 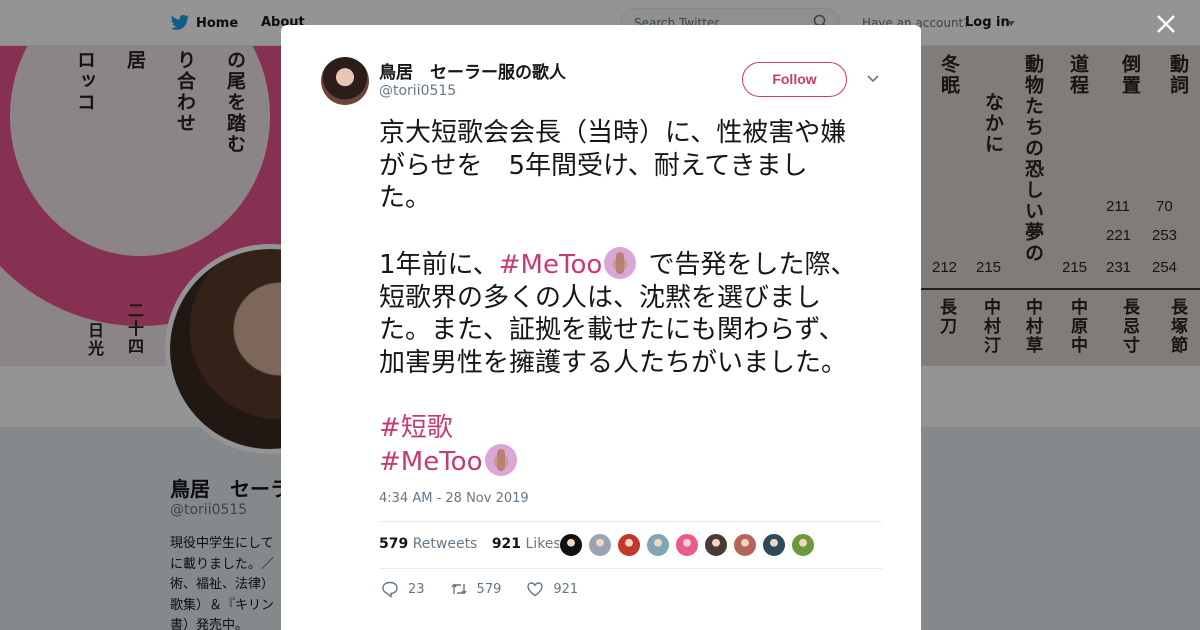 What do you see at coordinates (552, 589) in the screenshot?
I see `like-button: 921` at bounding box center [552, 589].